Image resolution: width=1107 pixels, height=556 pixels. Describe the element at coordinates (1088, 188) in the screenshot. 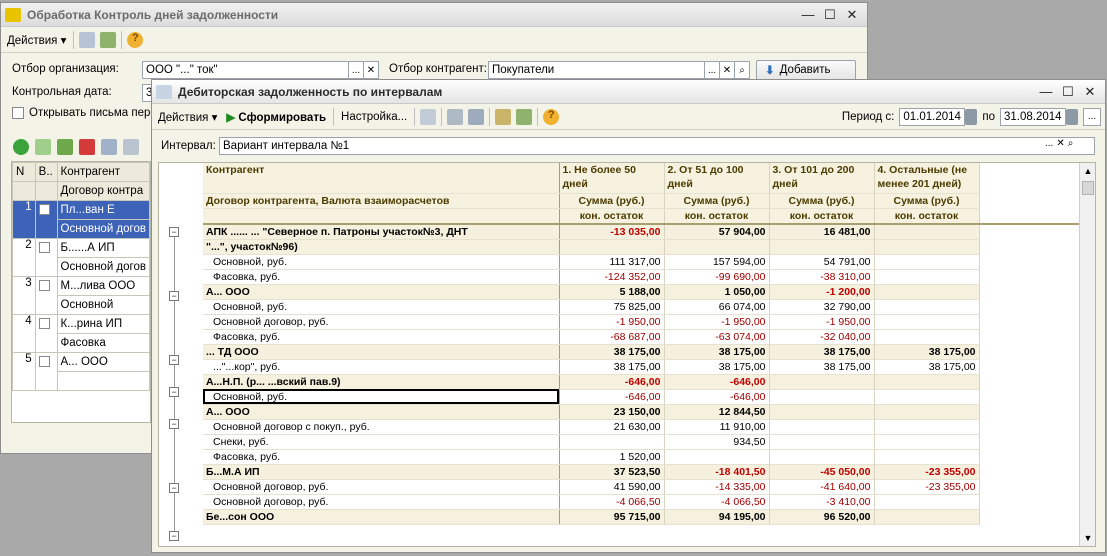

I see `scroll-thumb` at that location.